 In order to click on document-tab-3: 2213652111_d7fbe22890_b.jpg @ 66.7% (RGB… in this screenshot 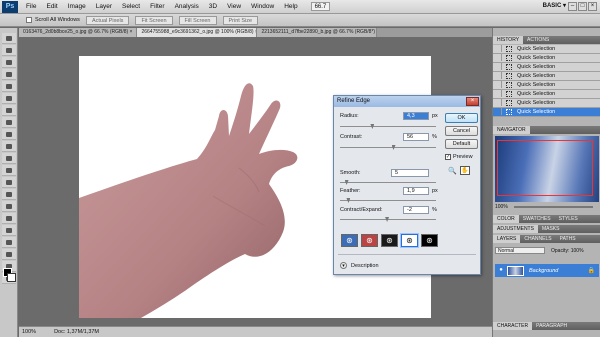, I will do `click(317, 32)`.